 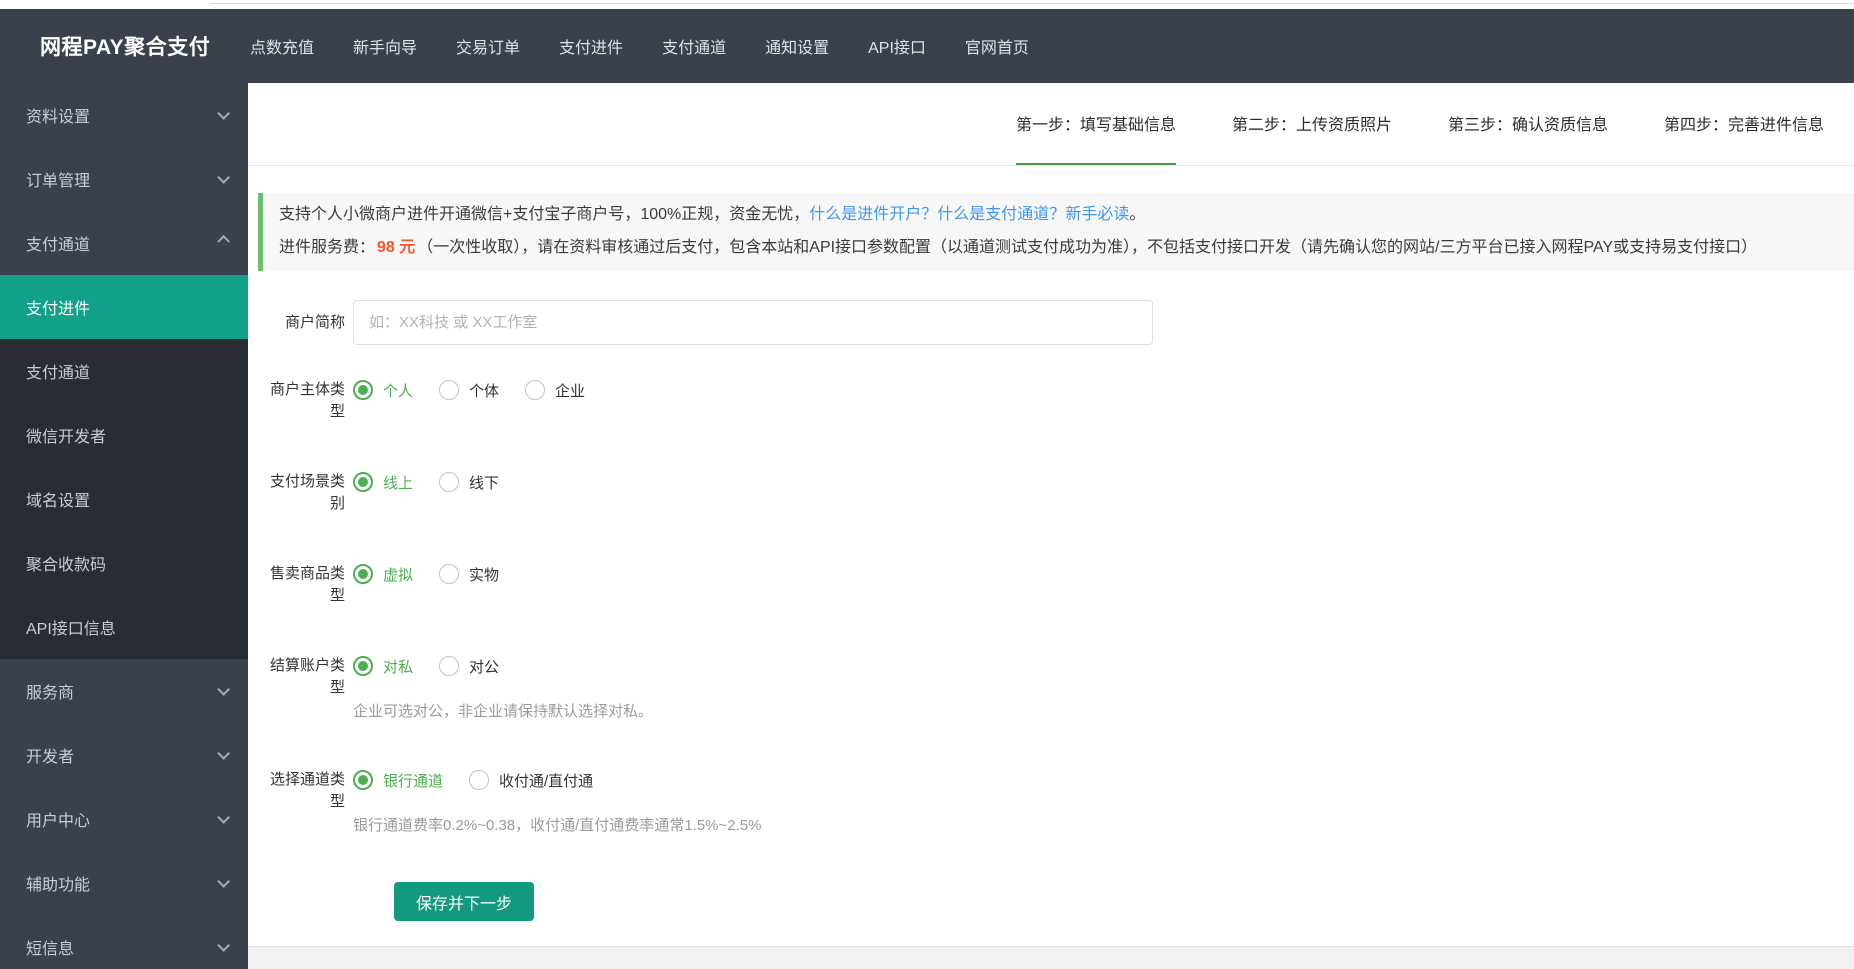 I want to click on form-row: 商户简称, so click(x=1051, y=322).